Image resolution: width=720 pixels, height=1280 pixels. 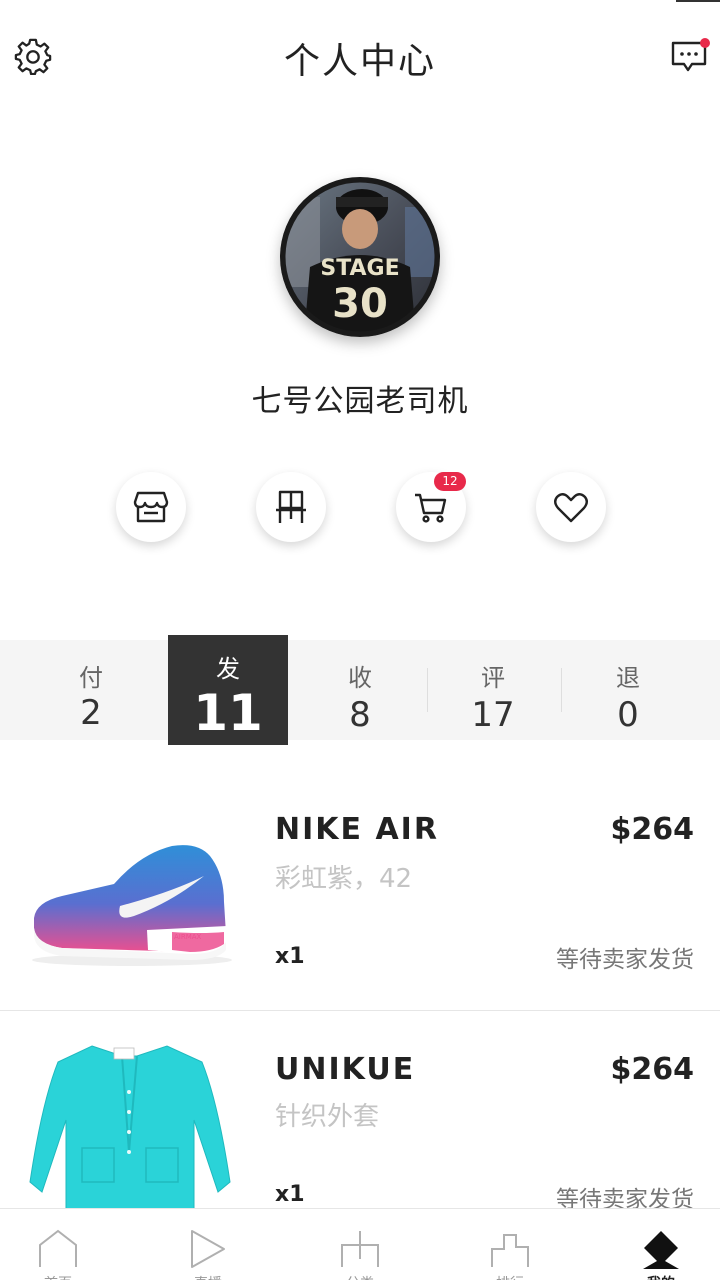 What do you see at coordinates (628, 715) in the screenshot?
I see `tab-count: 0` at bounding box center [628, 715].